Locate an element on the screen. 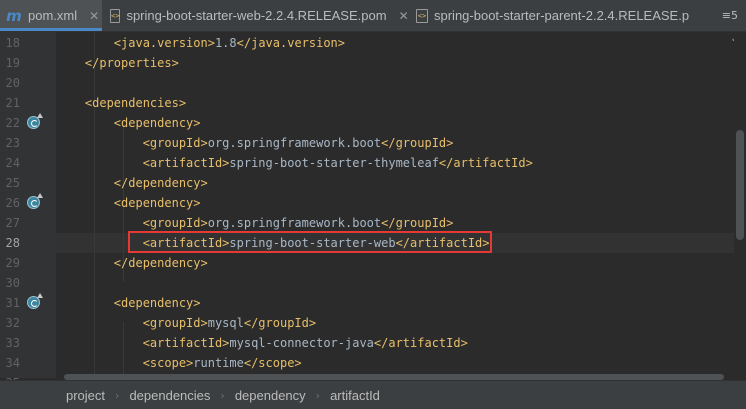 The image size is (746, 409). code-line: </properties> is located at coordinates (117, 63).